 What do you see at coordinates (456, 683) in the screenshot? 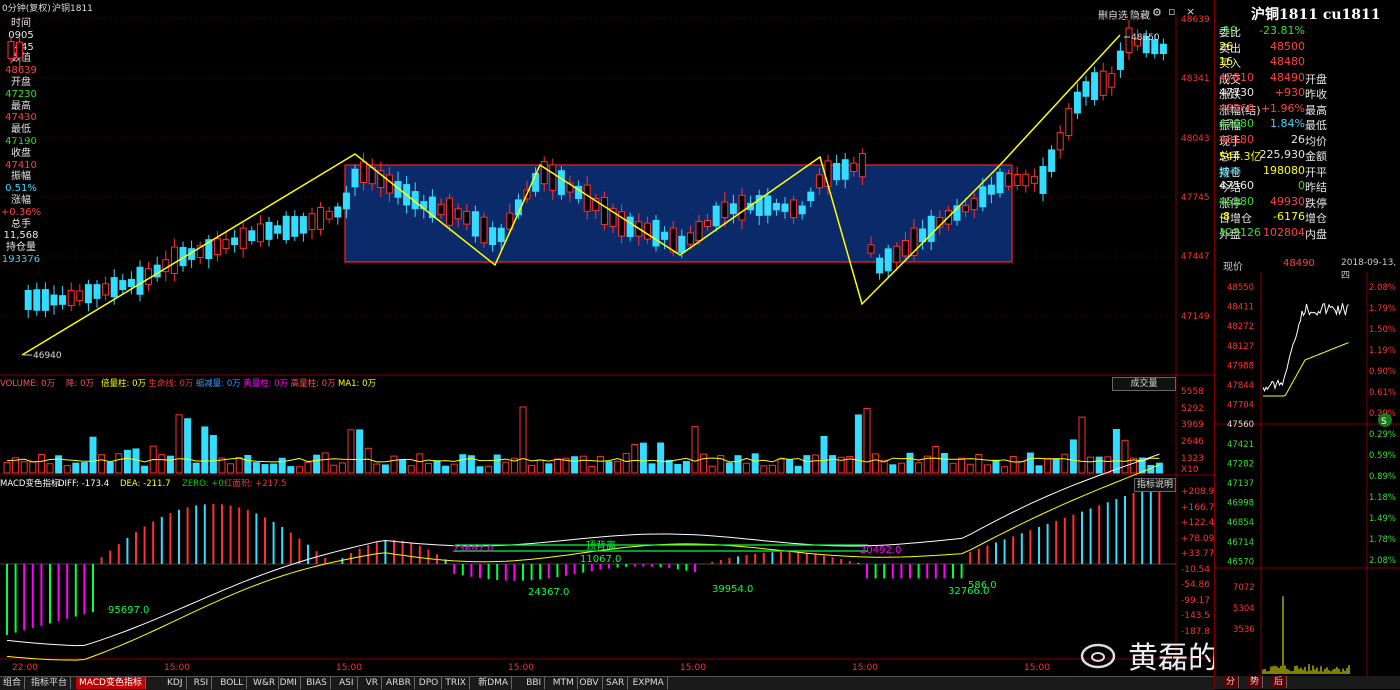
I see `indicator-tab: TRIX` at bounding box center [456, 683].